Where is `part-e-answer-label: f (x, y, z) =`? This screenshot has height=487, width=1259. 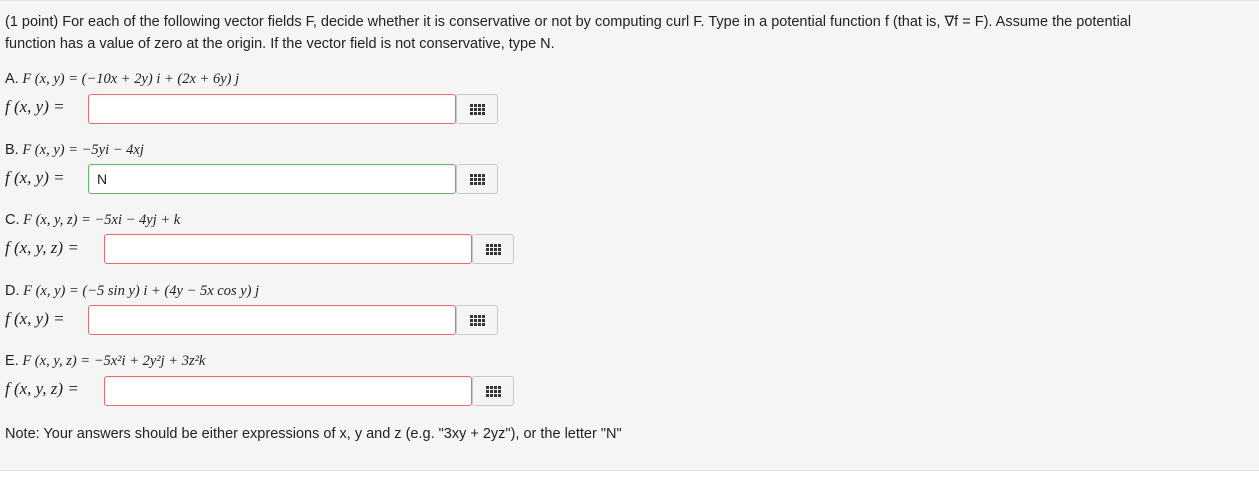 part-e-answer-label: f (x, y, z) = is located at coordinates (42, 388).